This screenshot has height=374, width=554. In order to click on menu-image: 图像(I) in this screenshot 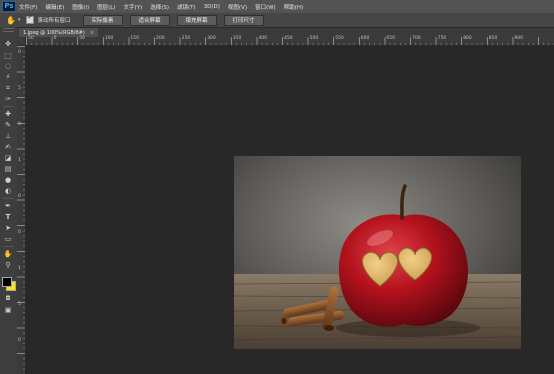, I will do `click(80, 7)`.